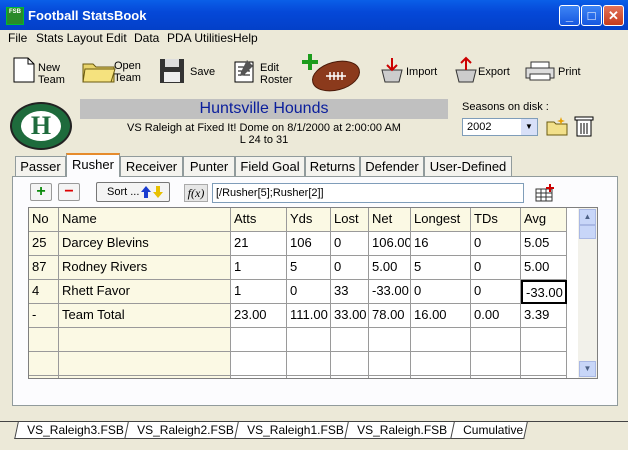 This screenshot has height=450, width=628. I want to click on menu-pda-utilities: PDA Utilities, so click(200, 38).